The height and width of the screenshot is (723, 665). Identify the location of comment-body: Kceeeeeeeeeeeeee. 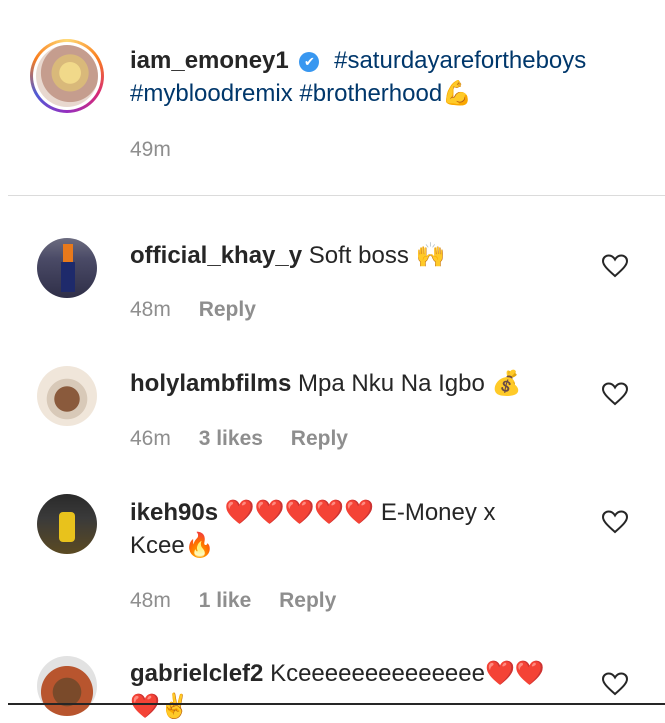
(377, 673).